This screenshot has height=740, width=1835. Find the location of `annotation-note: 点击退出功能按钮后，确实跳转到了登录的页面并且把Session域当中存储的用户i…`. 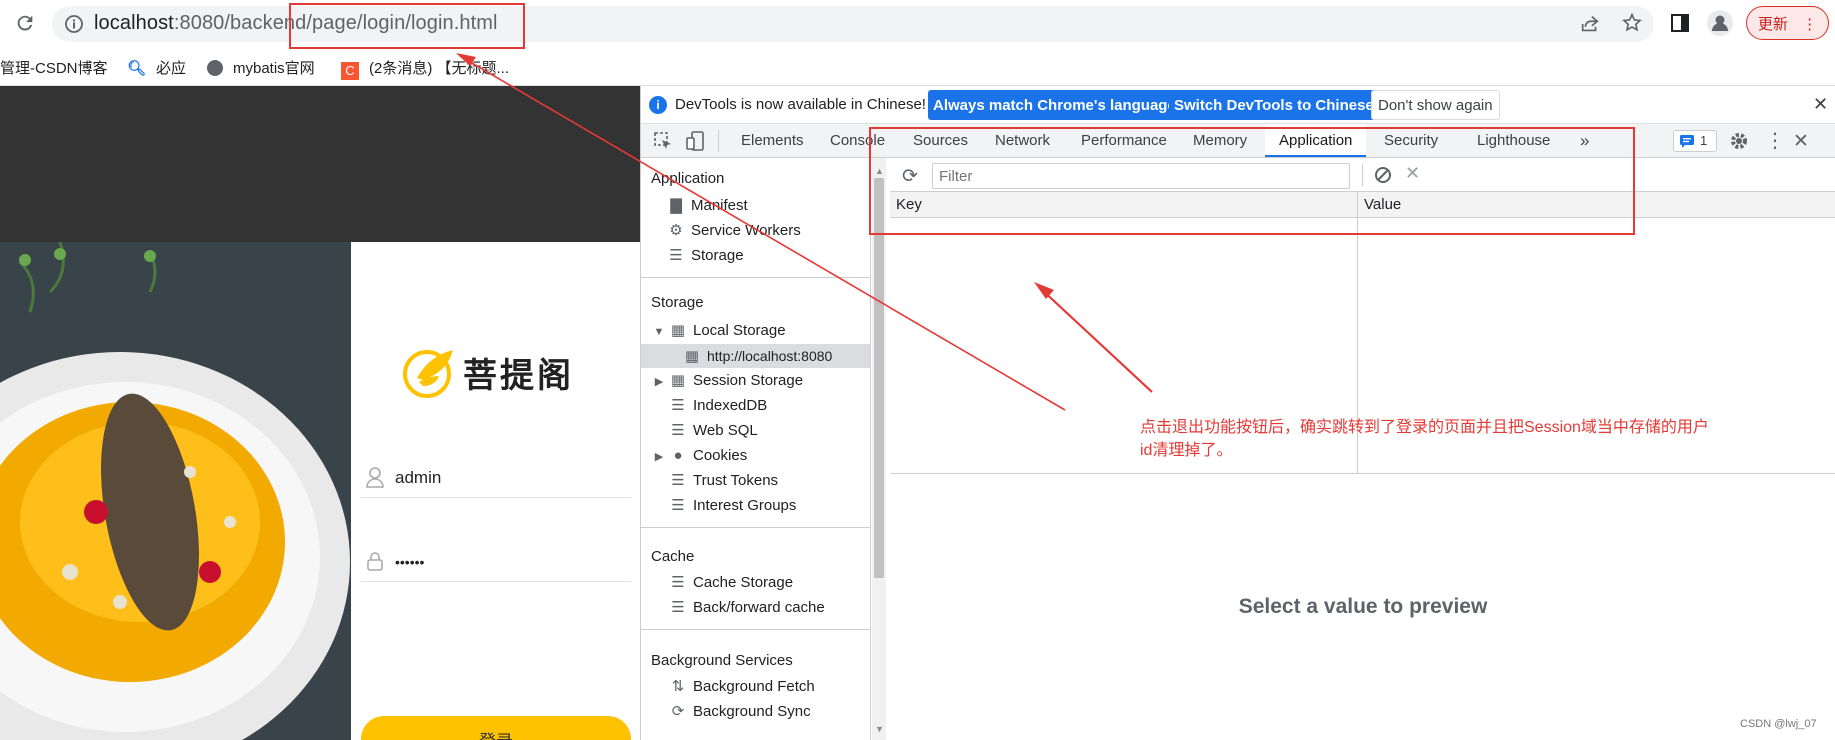

annotation-note: 点击退出功能按钮后，确实跳转到了登录的页面并且把Session域当中存储的用户i… is located at coordinates (1424, 439).